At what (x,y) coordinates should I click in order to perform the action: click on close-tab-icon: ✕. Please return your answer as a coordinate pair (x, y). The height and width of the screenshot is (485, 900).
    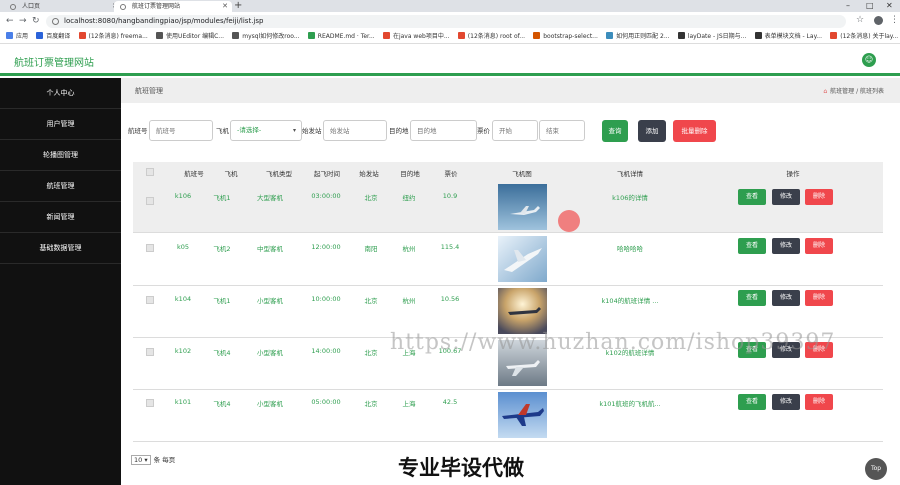
    Looking at the image, I should click on (225, 6).